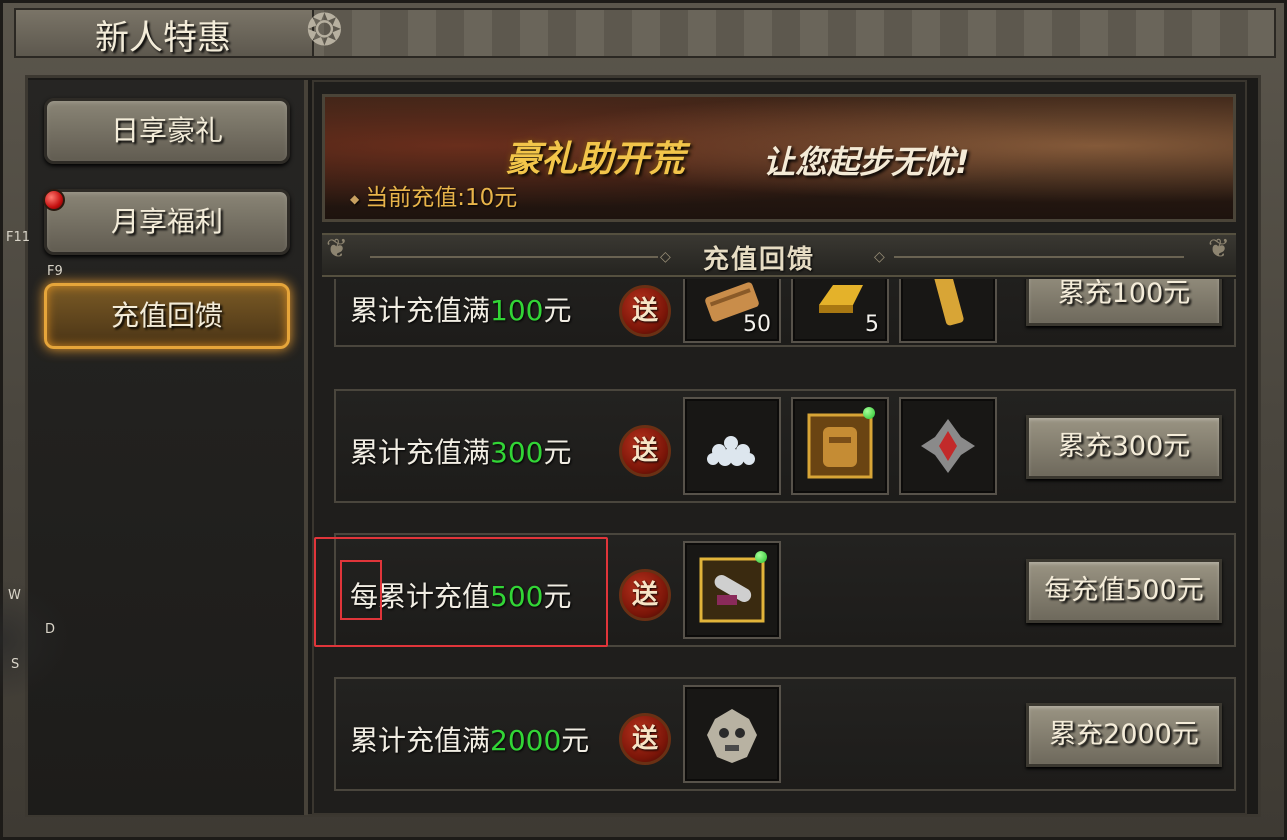  Describe the element at coordinates (461, 310) in the screenshot. I see `reward-condition: 累计充值满100元` at that location.